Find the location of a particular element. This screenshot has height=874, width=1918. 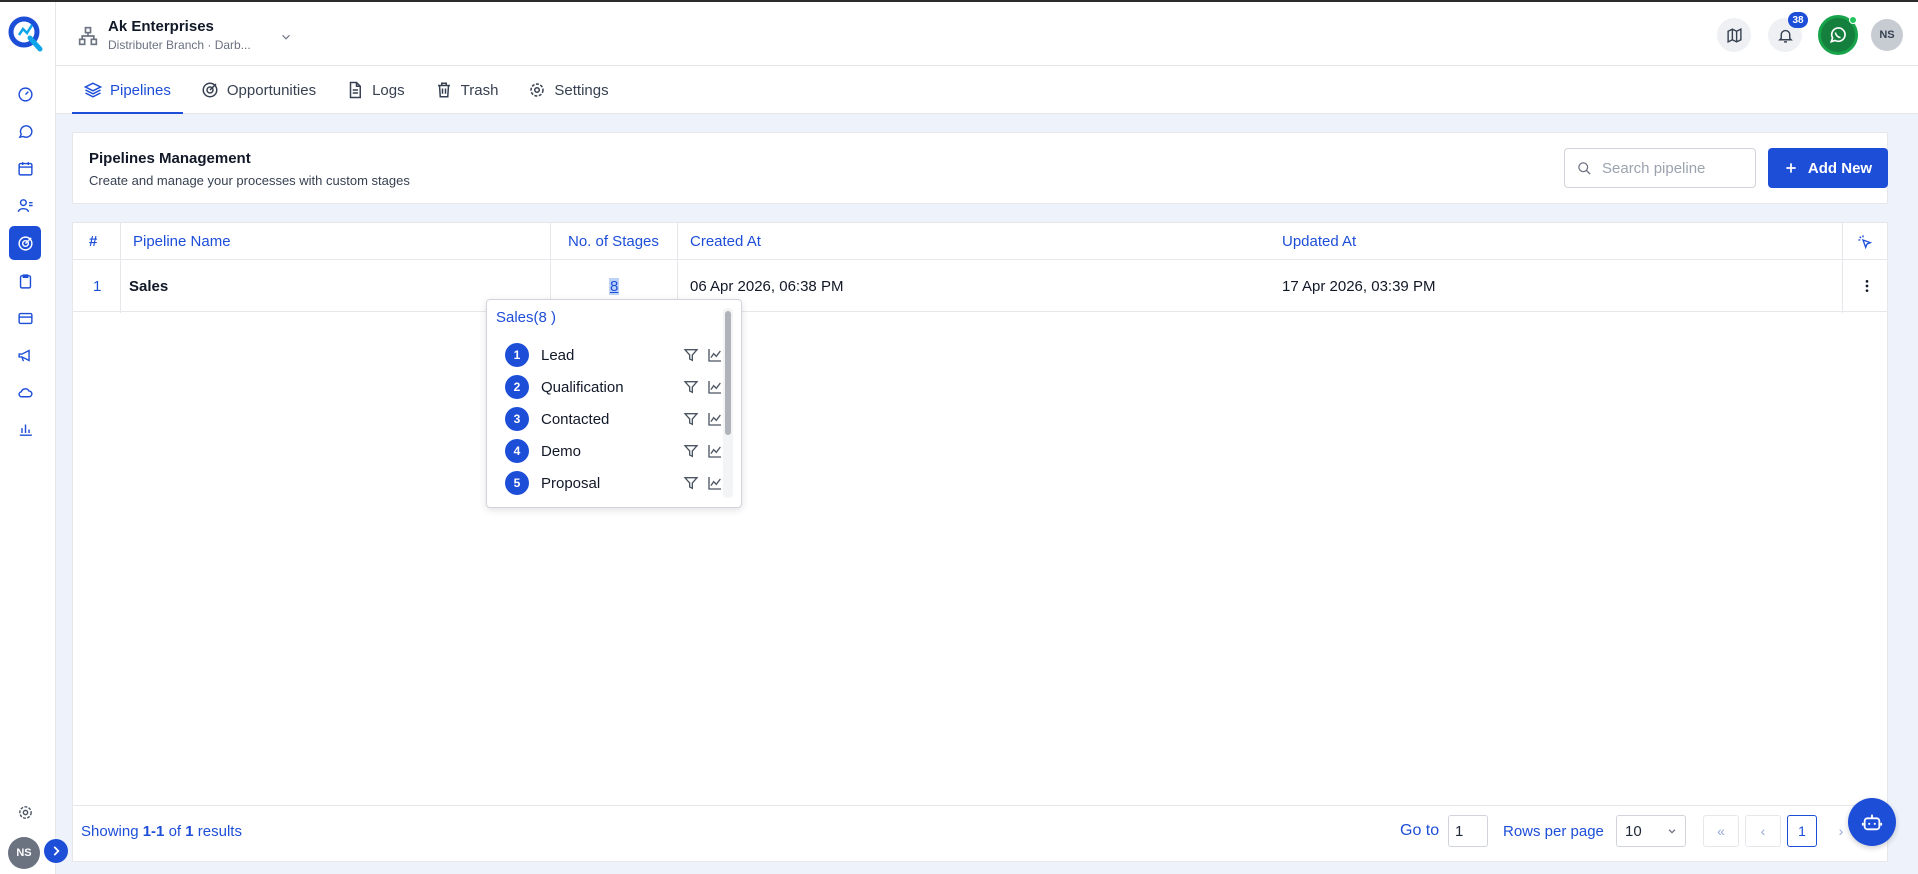

more-vertical-icon is located at coordinates (1867, 286).